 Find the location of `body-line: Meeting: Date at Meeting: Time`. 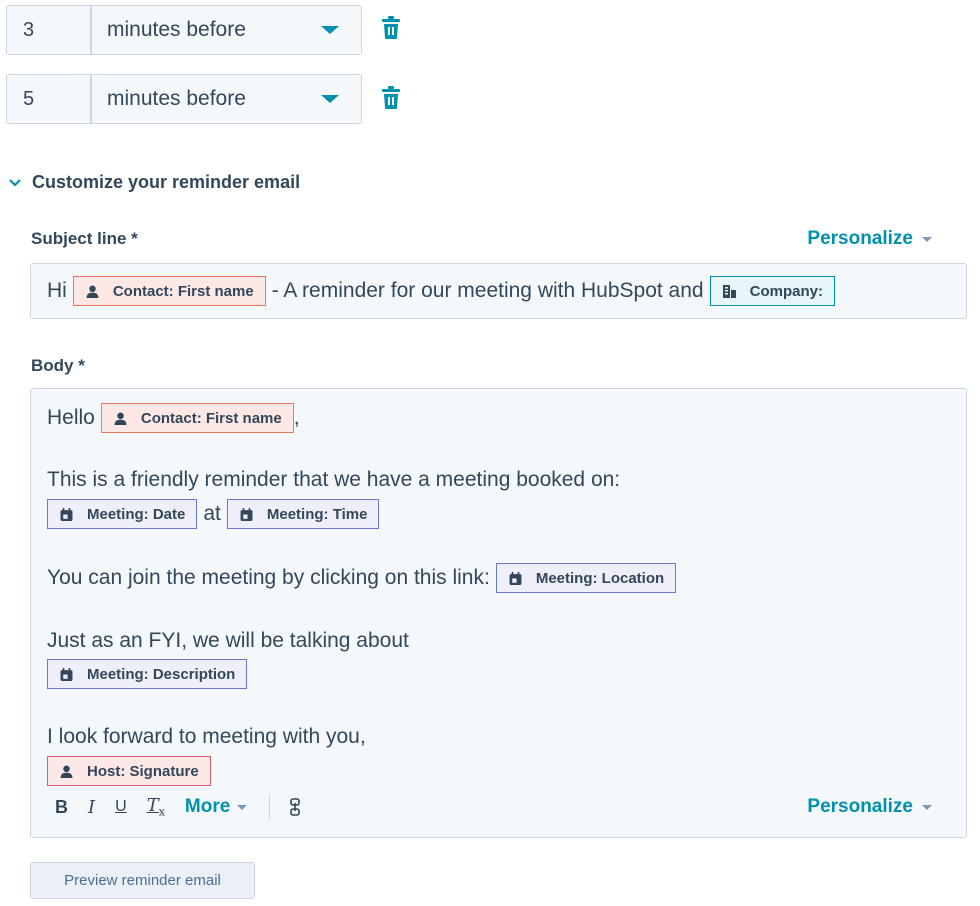

body-line: Meeting: Date at Meeting: Time is located at coordinates (213, 514).